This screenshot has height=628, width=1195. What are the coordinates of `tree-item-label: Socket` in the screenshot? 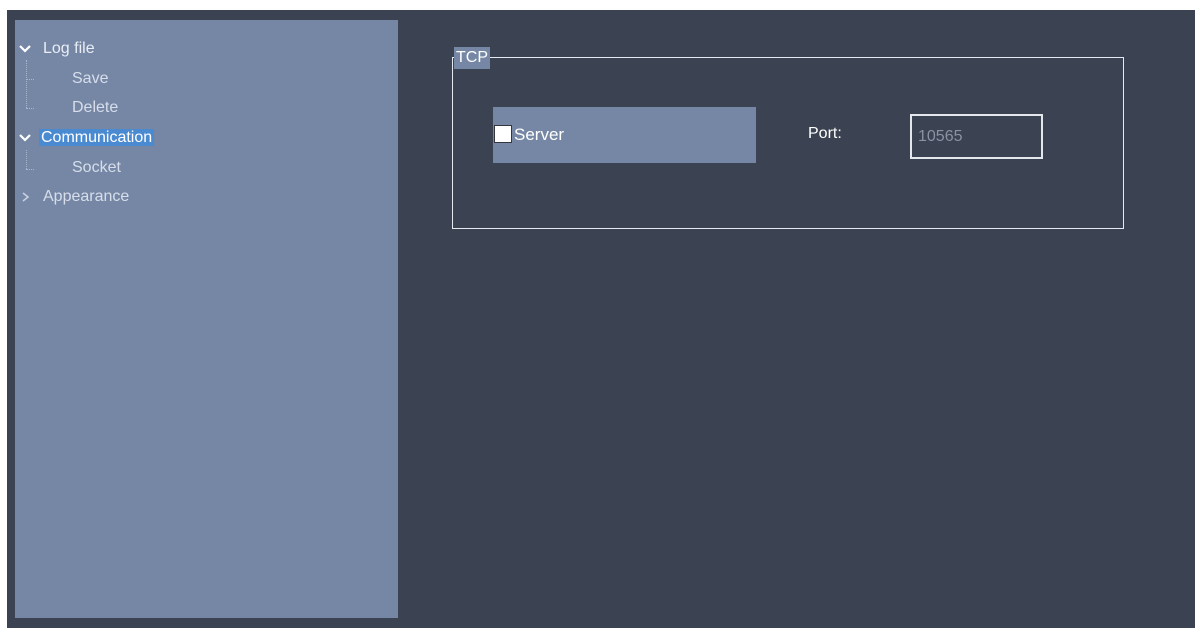 It's located at (96, 167).